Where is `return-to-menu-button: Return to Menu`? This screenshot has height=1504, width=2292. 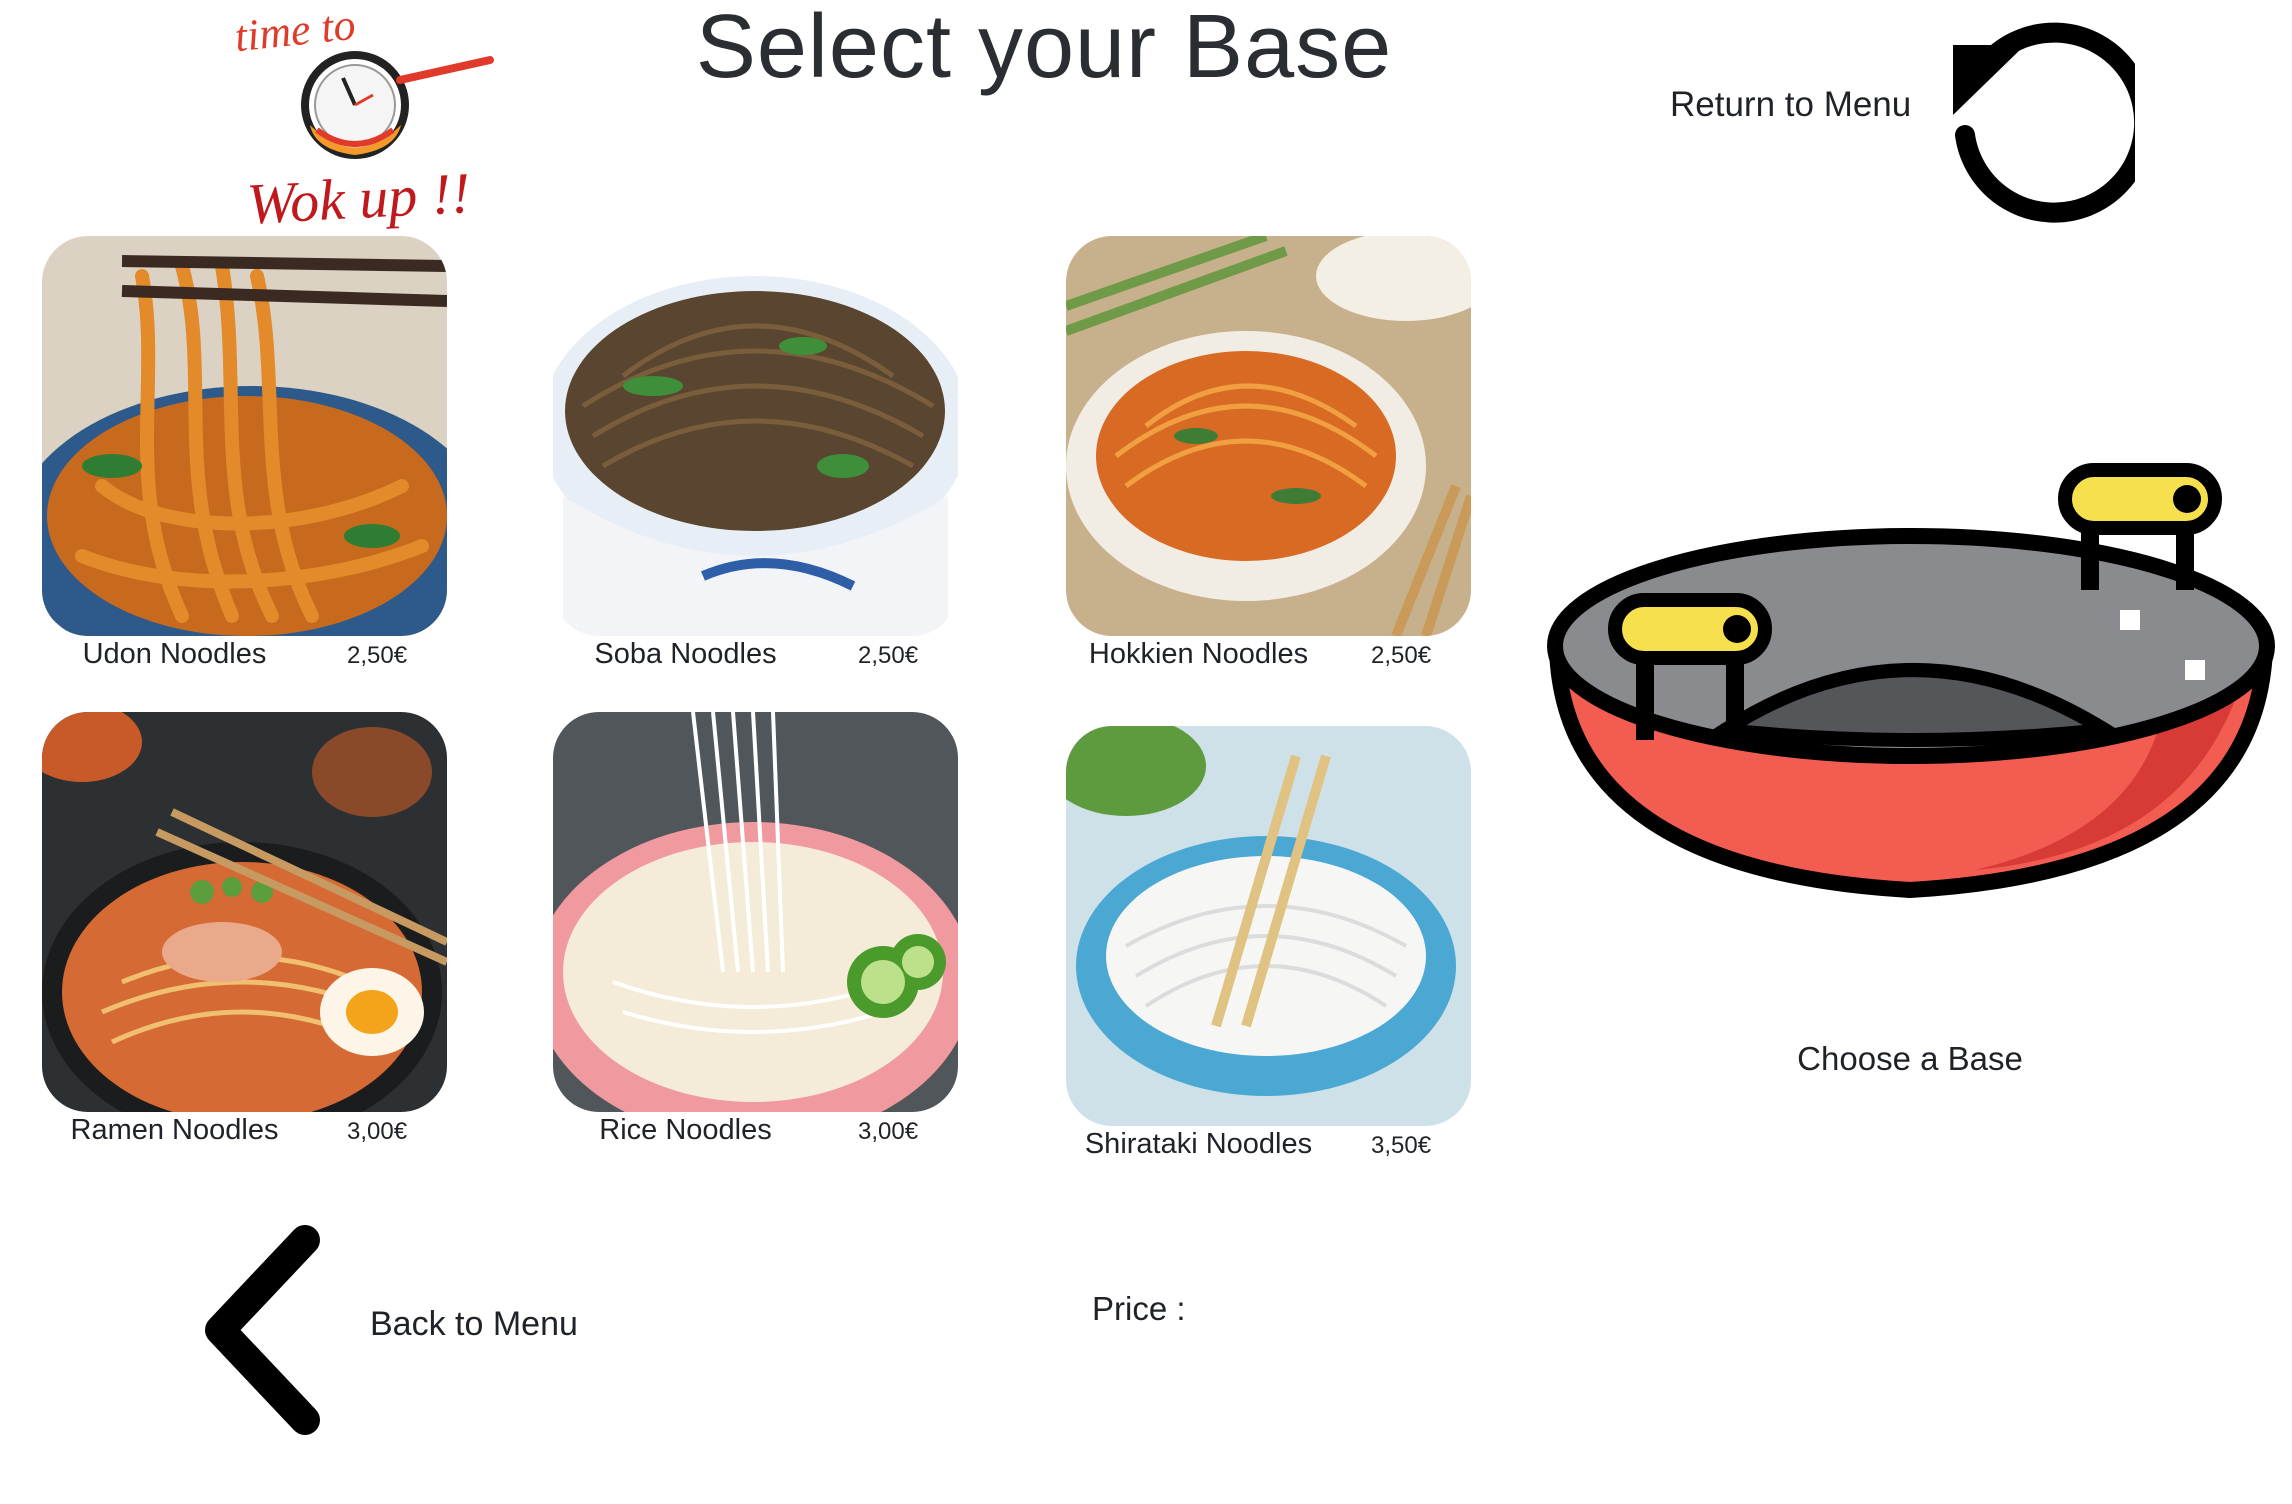 return-to-menu-button: Return to Menu is located at coordinates (1902, 122).